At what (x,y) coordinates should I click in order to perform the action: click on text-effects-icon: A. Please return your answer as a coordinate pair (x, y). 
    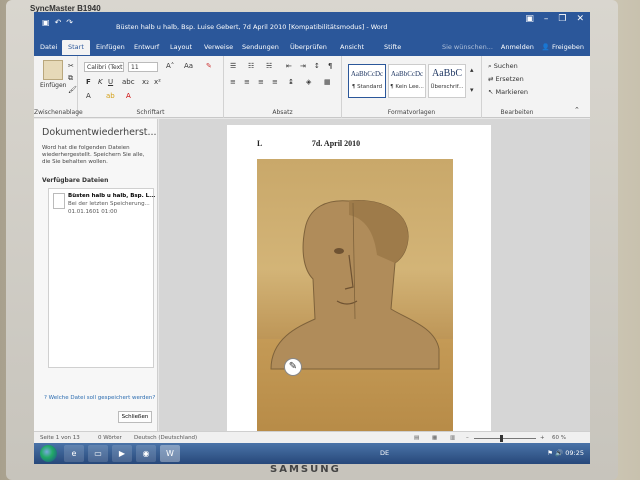
    Looking at the image, I should click on (88, 96).